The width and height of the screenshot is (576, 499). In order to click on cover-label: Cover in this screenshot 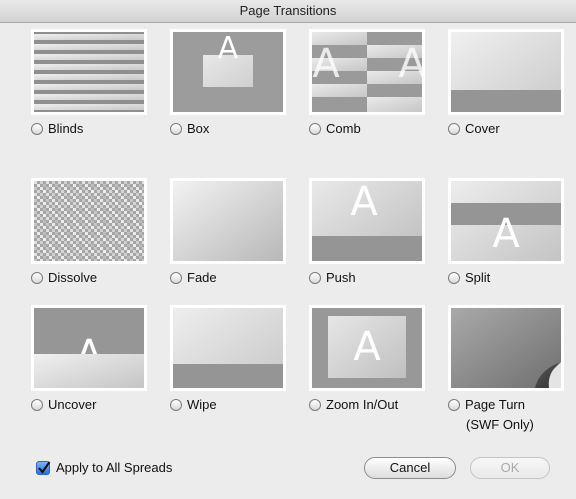, I will do `click(482, 128)`.